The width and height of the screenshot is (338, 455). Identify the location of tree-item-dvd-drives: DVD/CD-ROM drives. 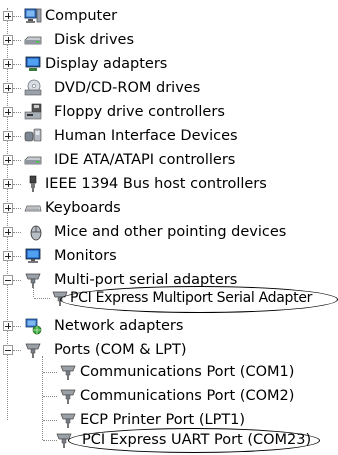
(169, 88).